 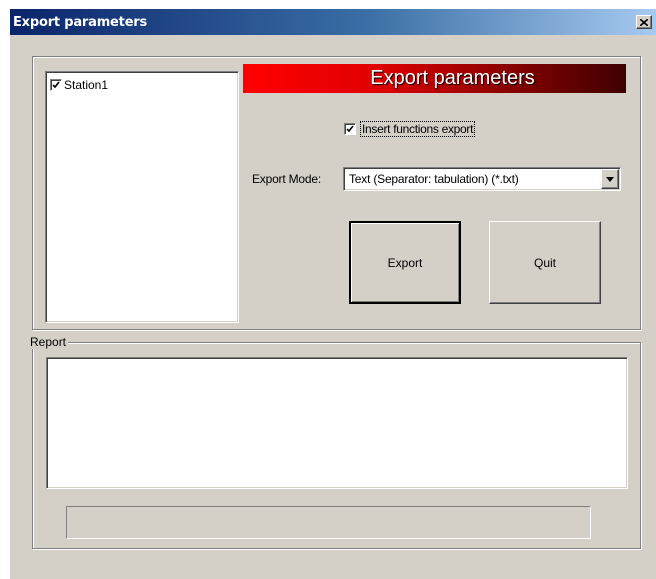 What do you see at coordinates (286, 179) in the screenshot?
I see `export-mode-label: Export Mode:` at bounding box center [286, 179].